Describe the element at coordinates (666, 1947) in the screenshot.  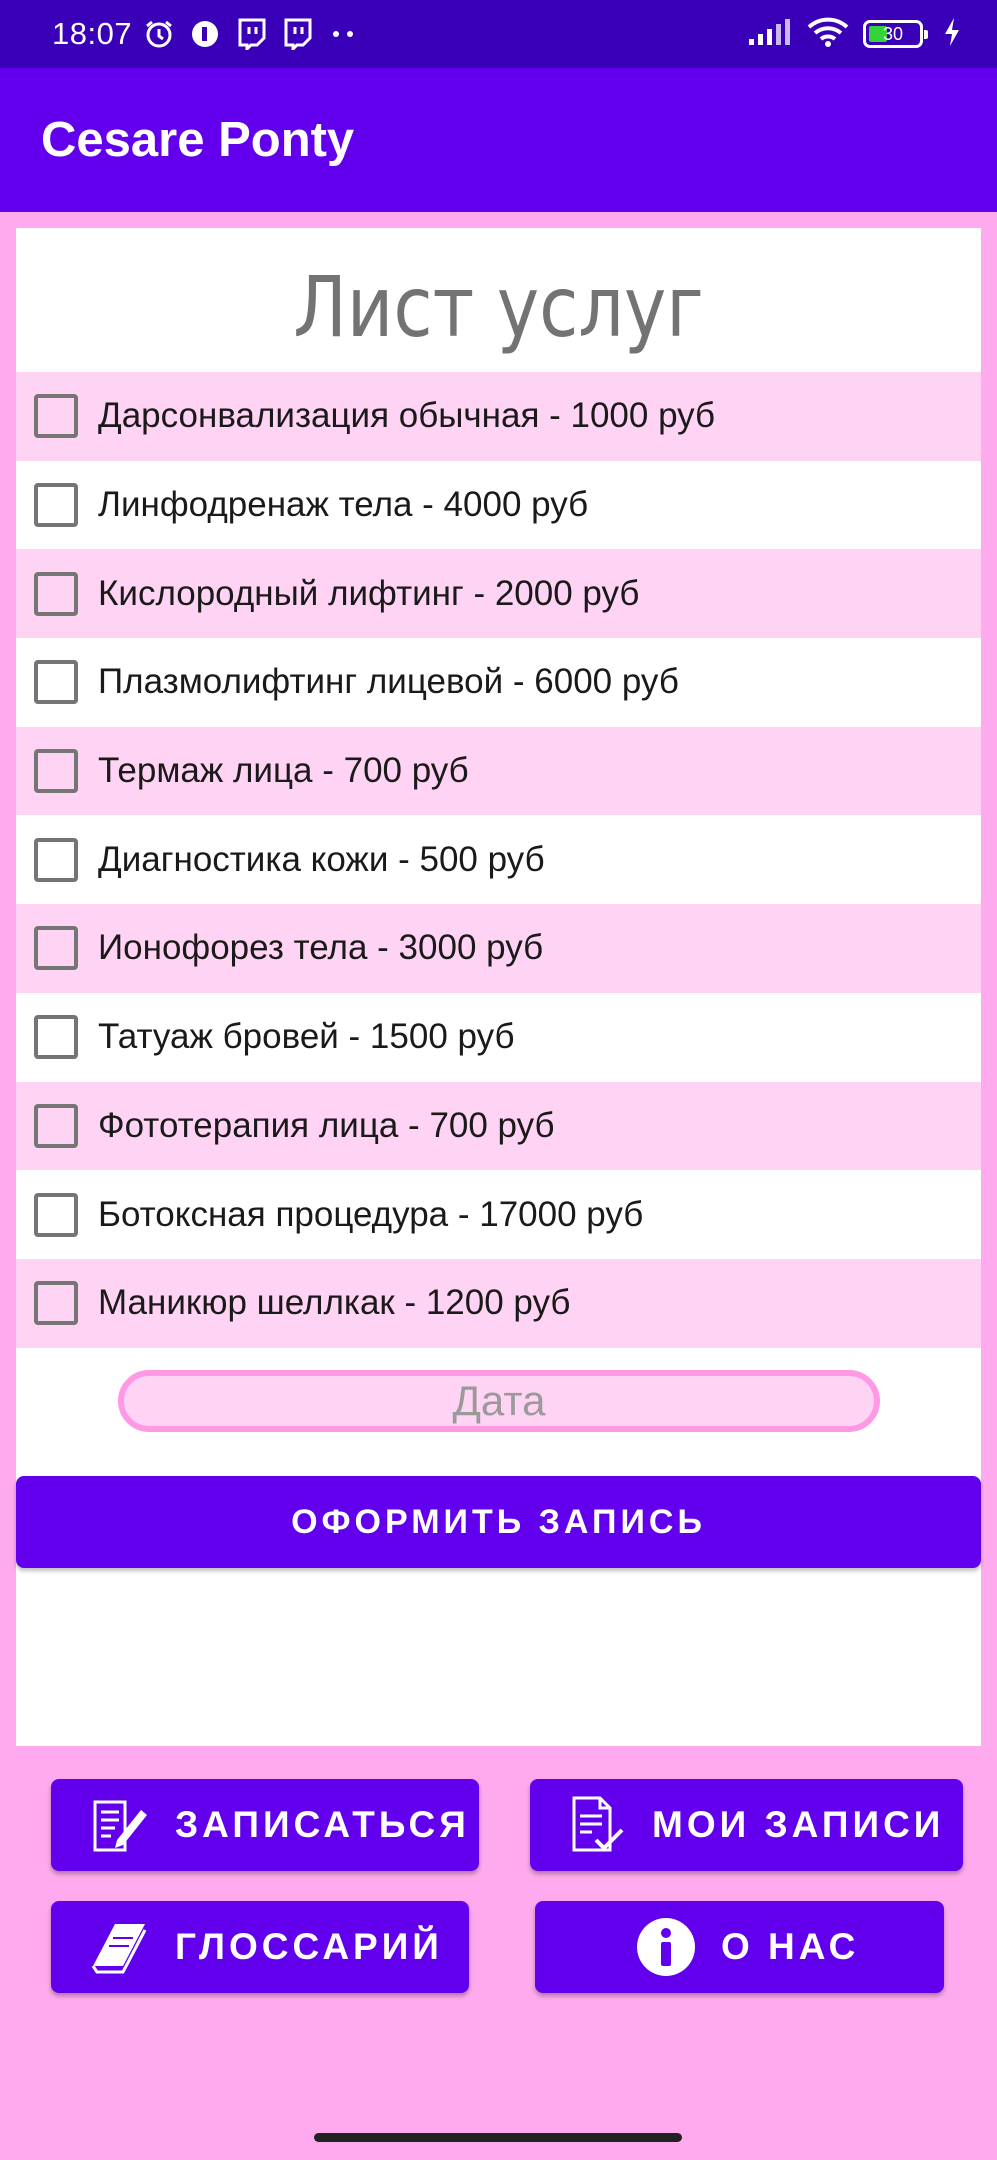
I see `info-icon` at that location.